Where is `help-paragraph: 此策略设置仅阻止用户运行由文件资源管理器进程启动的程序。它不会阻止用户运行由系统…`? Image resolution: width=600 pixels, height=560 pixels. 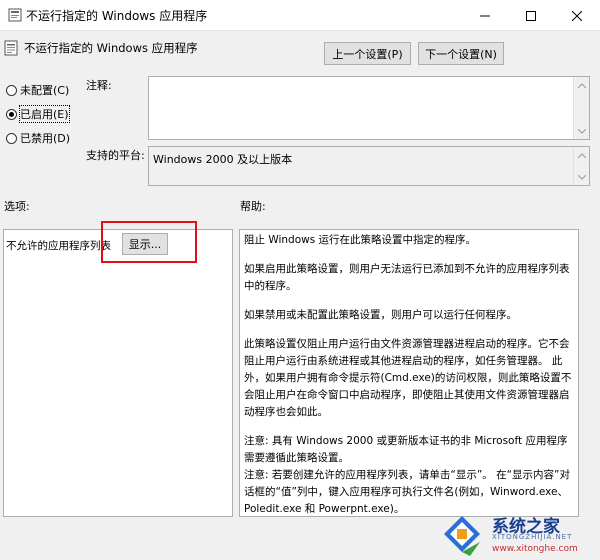
help-paragraph: 此策略设置仅阻止用户运行由文件资源管理器进程启动的程序。它不会阻止用户运行由系统… is located at coordinates (408, 378).